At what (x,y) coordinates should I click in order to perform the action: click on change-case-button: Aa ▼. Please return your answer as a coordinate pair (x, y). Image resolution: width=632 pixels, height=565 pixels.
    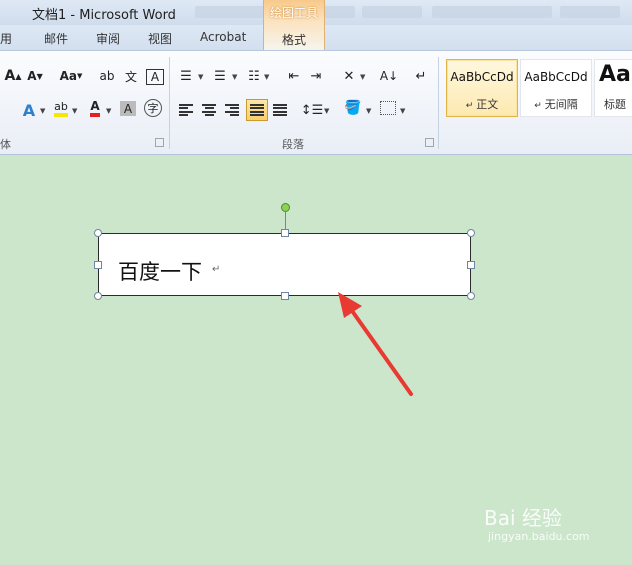
    Looking at the image, I should click on (71, 76).